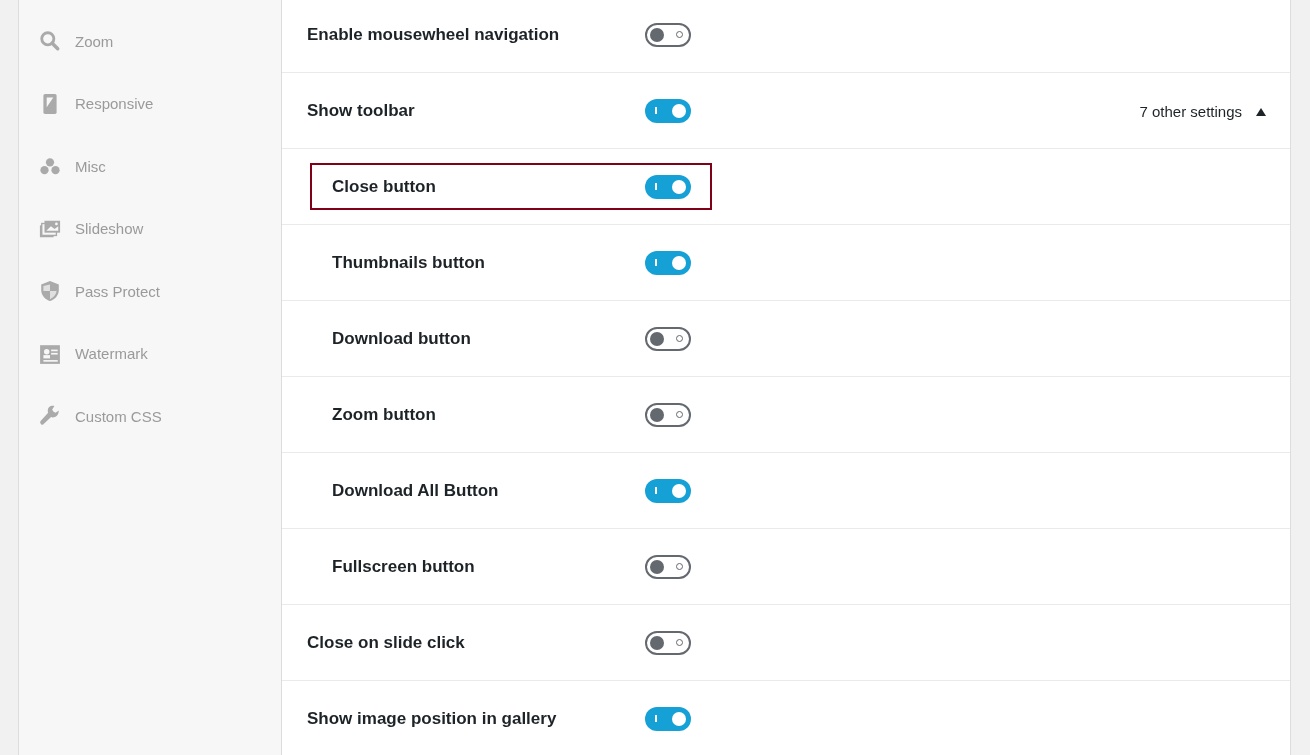 This screenshot has width=1310, height=755. What do you see at coordinates (432, 718) in the screenshot?
I see `setting-label: Show image position in gallery` at bounding box center [432, 718].